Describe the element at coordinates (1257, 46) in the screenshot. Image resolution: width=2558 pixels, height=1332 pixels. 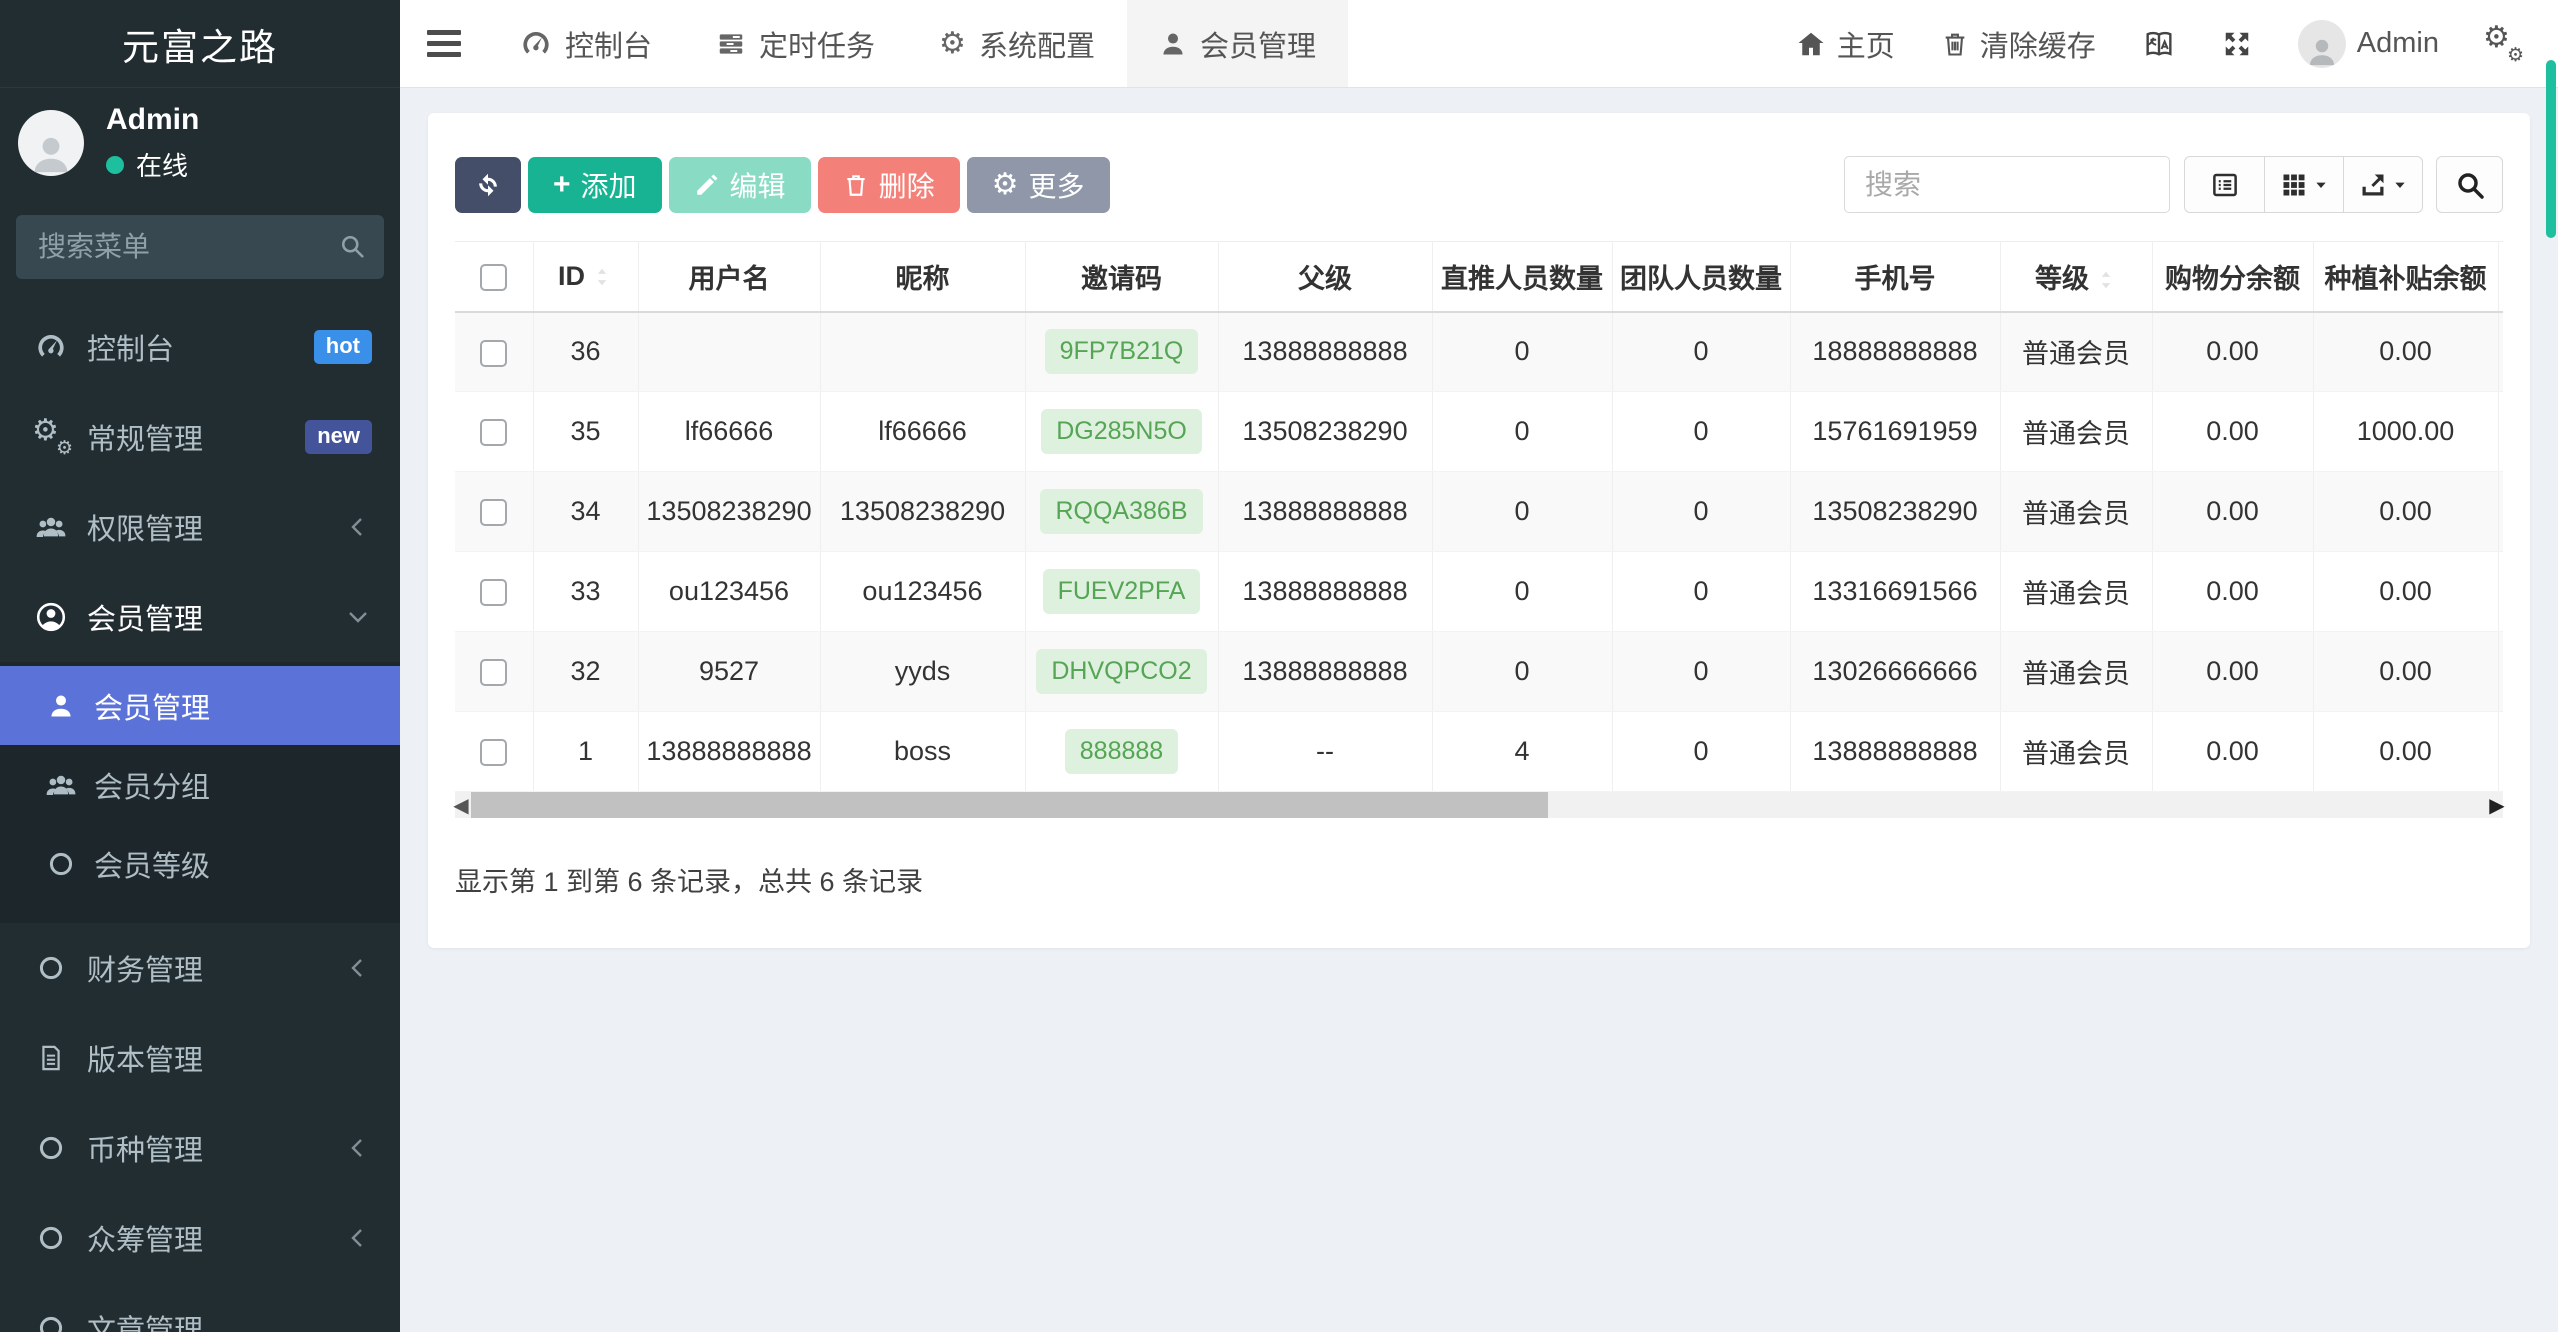
I see `tab-label: 会员管理` at that location.